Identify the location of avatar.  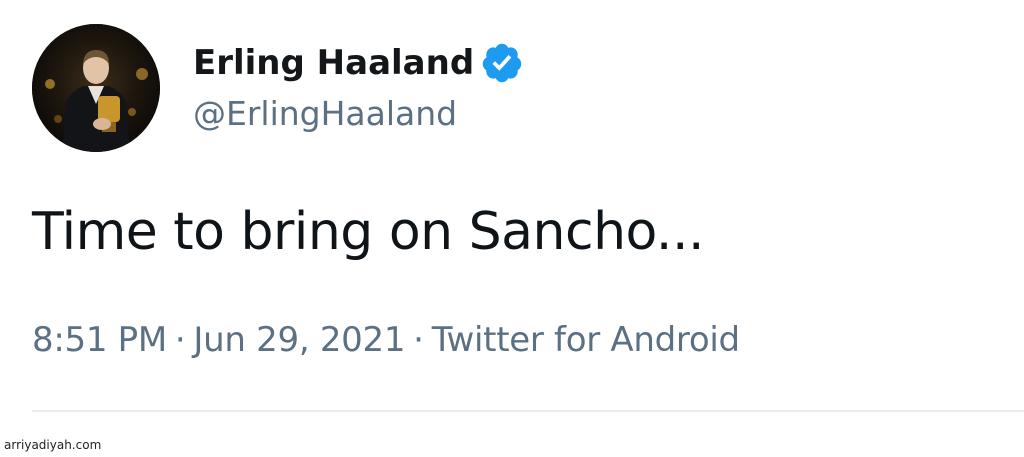
(96, 88).